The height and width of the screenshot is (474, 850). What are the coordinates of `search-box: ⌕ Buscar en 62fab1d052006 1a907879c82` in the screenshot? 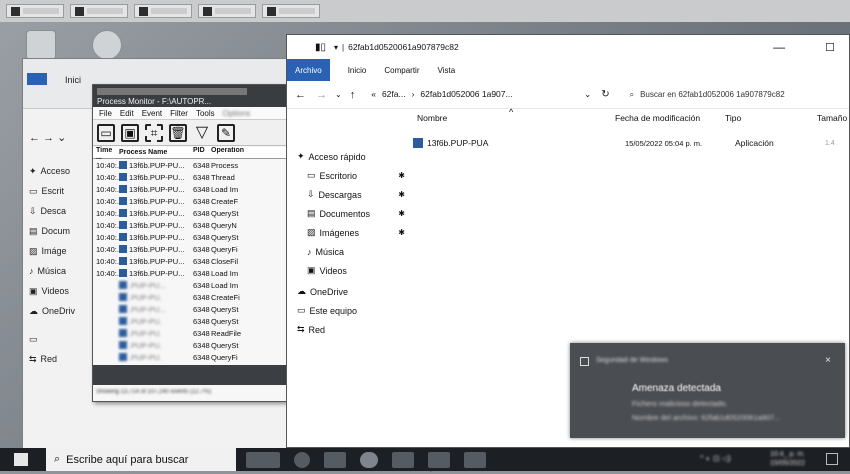 It's located at (707, 95).